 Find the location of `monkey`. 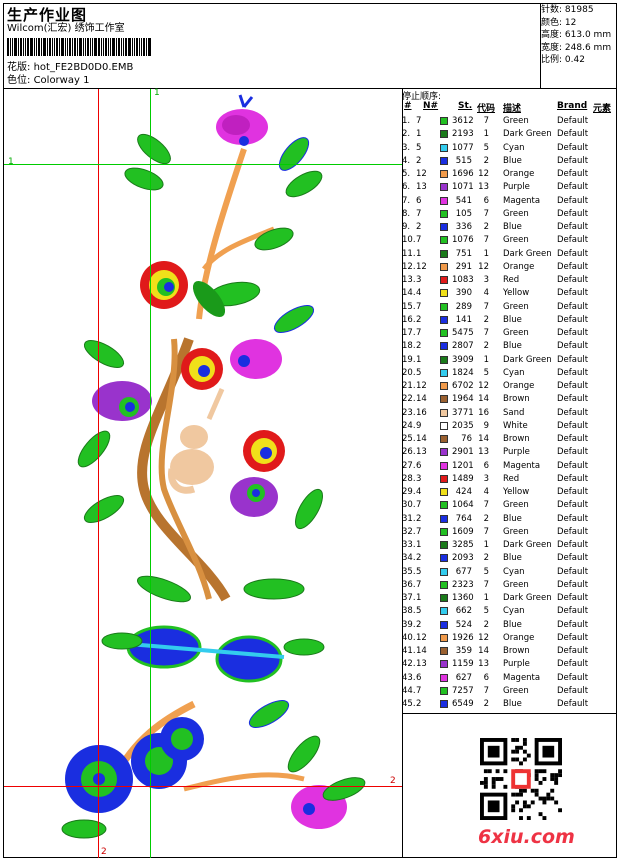

monkey is located at coordinates (196, 441).